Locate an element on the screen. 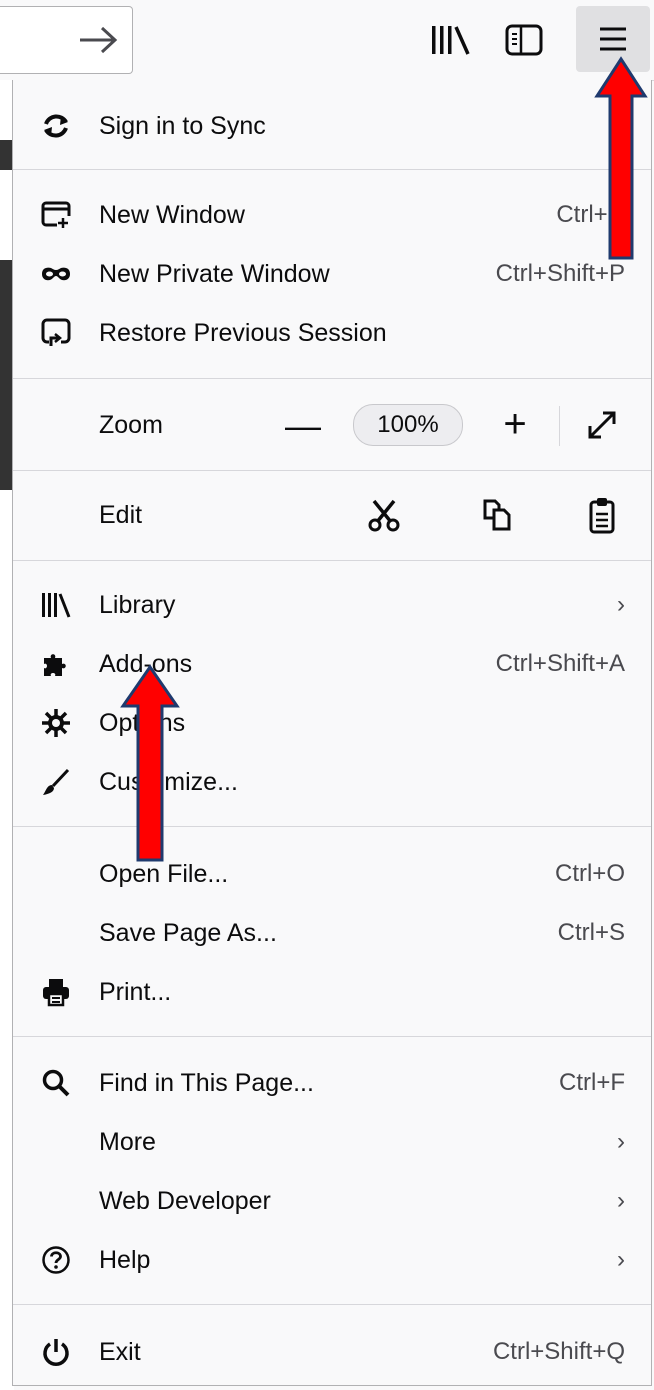 This screenshot has height=1390, width=654. menu-item-help: Help › is located at coordinates (332, 1260).